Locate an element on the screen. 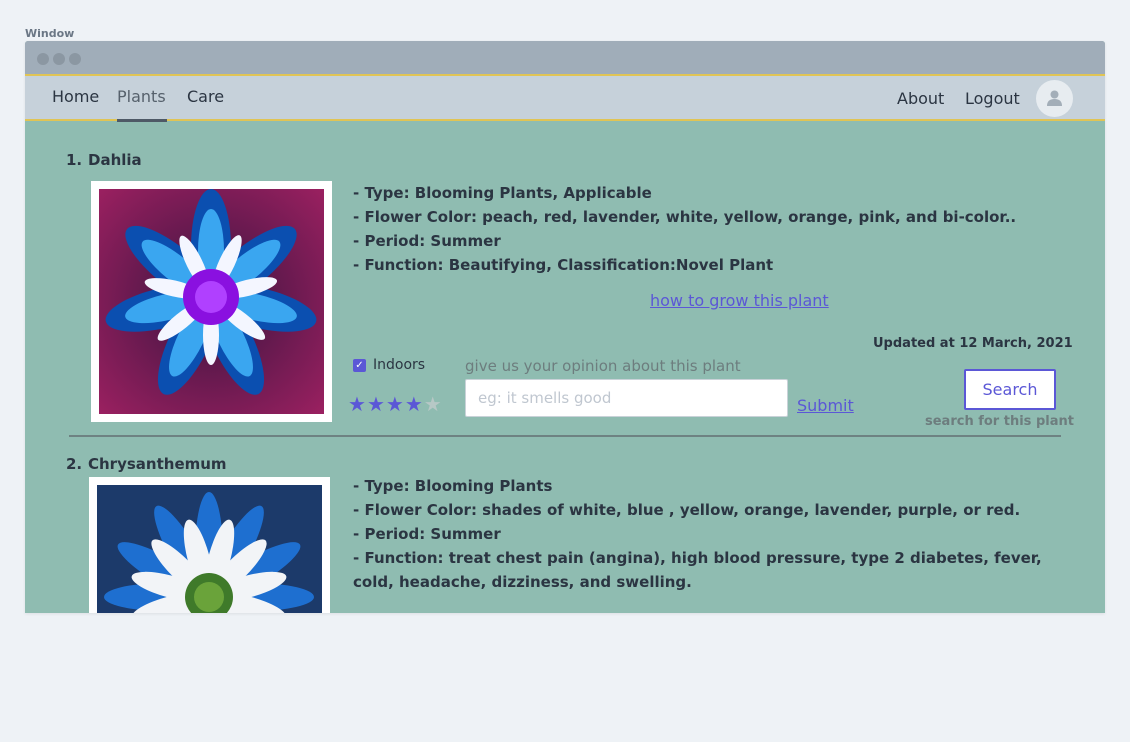 This screenshot has width=1130, height=742. star-rating: ★★★★★ is located at coordinates (395, 404).